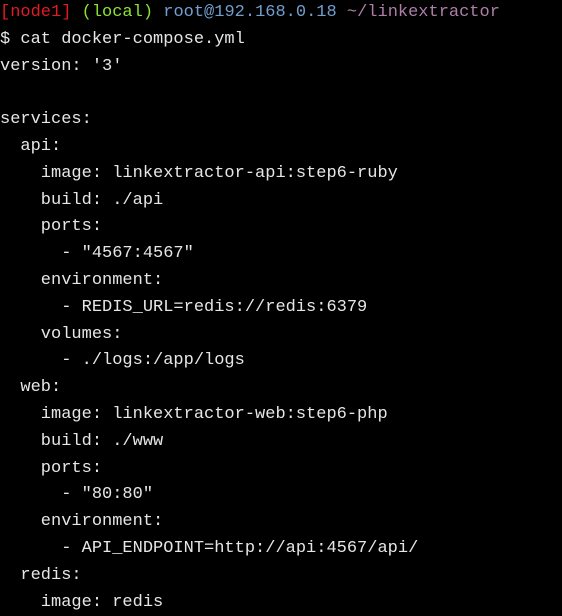 The image size is (562, 616). Describe the element at coordinates (423, 12) in the screenshot. I see `prompt-path: ~/linkextractor` at that location.